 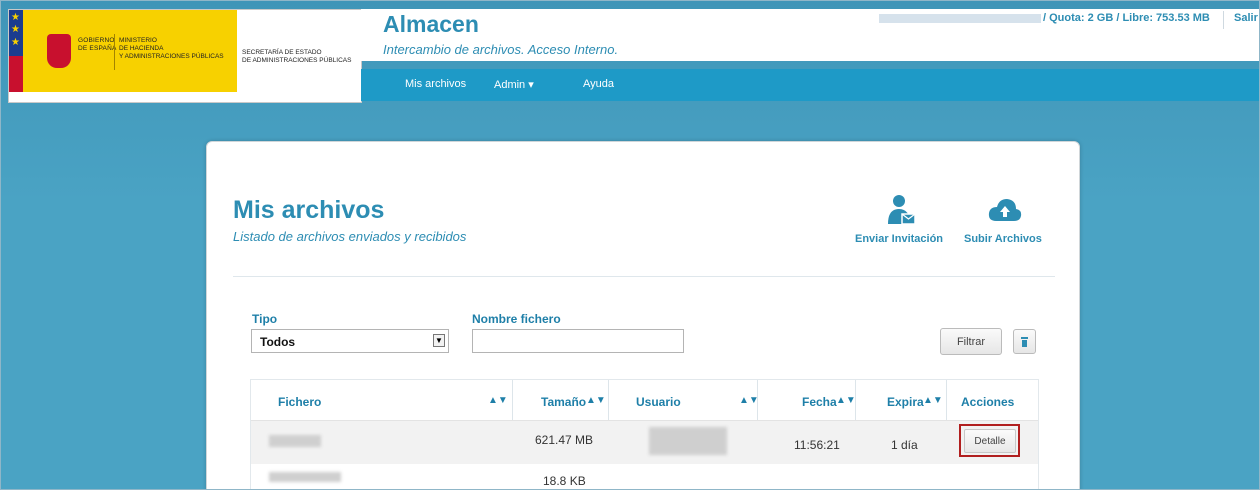 What do you see at coordinates (644, 476) in the screenshot?
I see `table-row: 18.8 KB` at bounding box center [644, 476].